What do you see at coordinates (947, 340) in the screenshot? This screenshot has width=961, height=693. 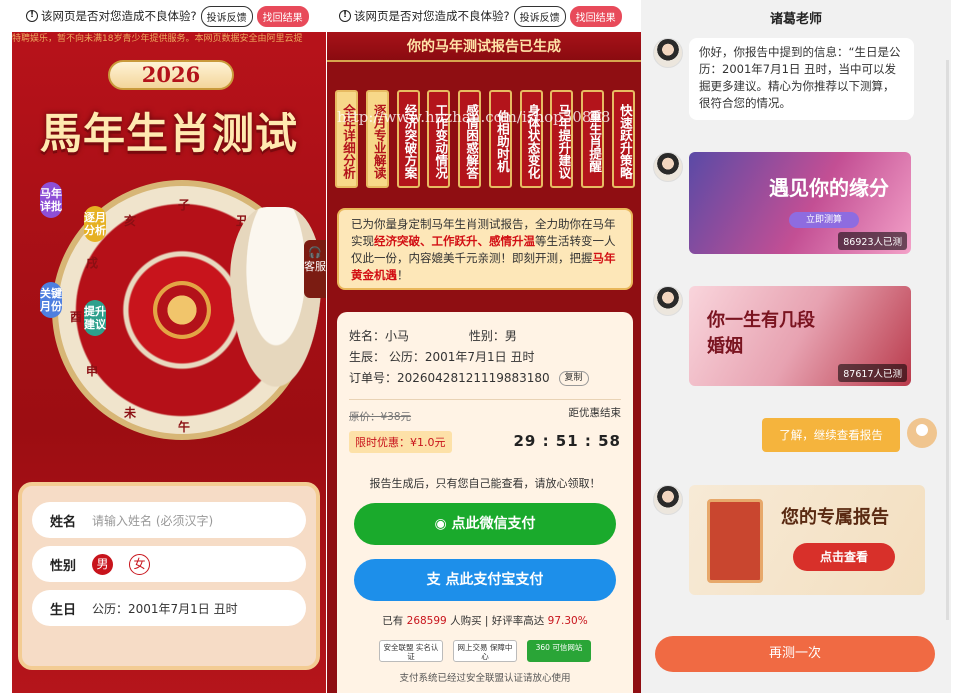 I see `scrollbar` at bounding box center [947, 340].